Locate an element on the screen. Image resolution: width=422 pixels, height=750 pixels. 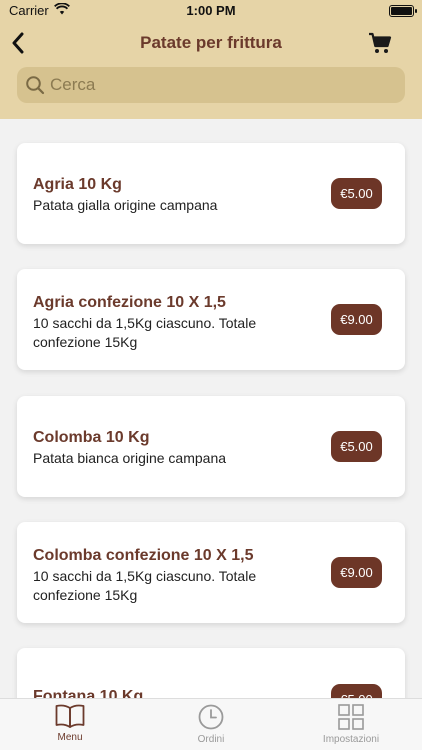
product-name: Agria confezione 10 X 1,5 is located at coordinates (129, 302).